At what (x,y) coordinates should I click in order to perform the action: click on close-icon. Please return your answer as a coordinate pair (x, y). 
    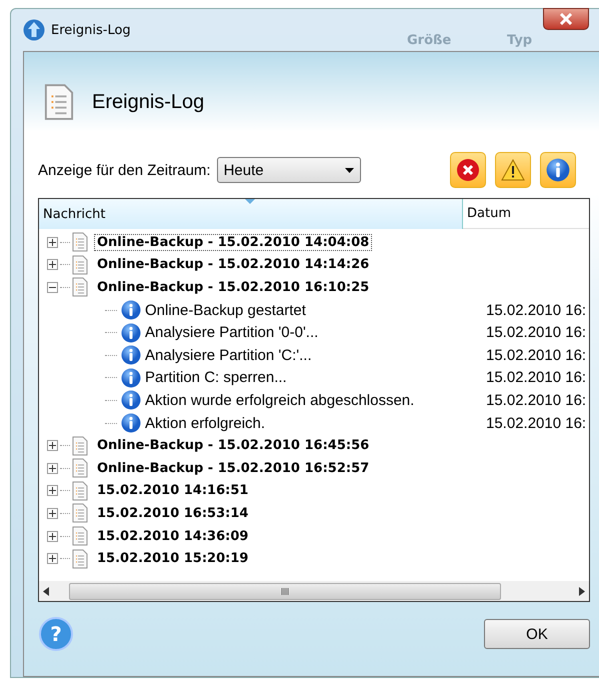
    Looking at the image, I should click on (566, 19).